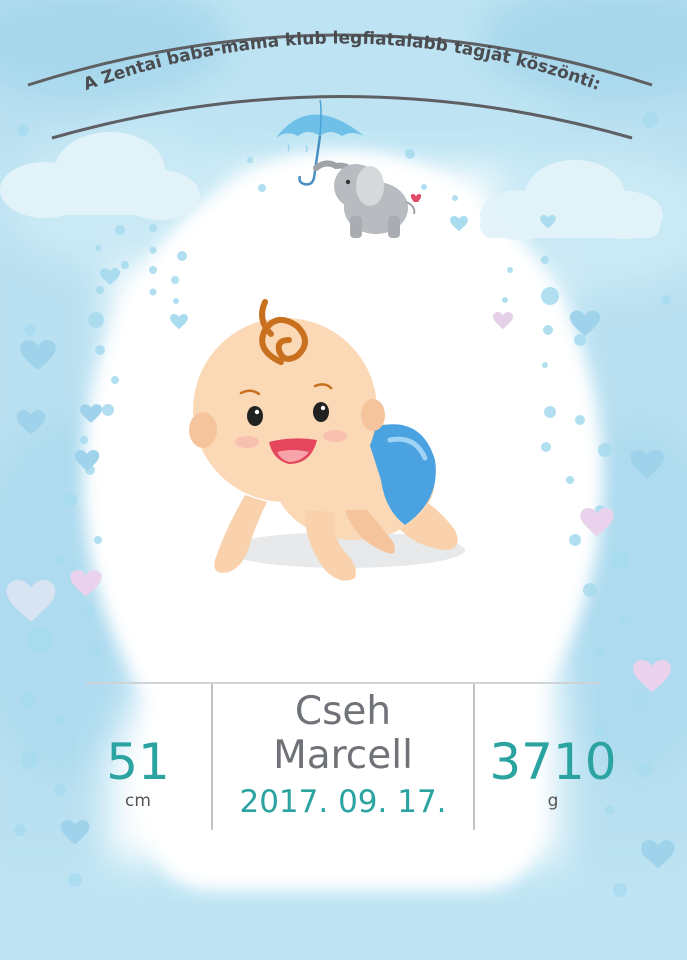  I want to click on top-divider, so click(343, 683).